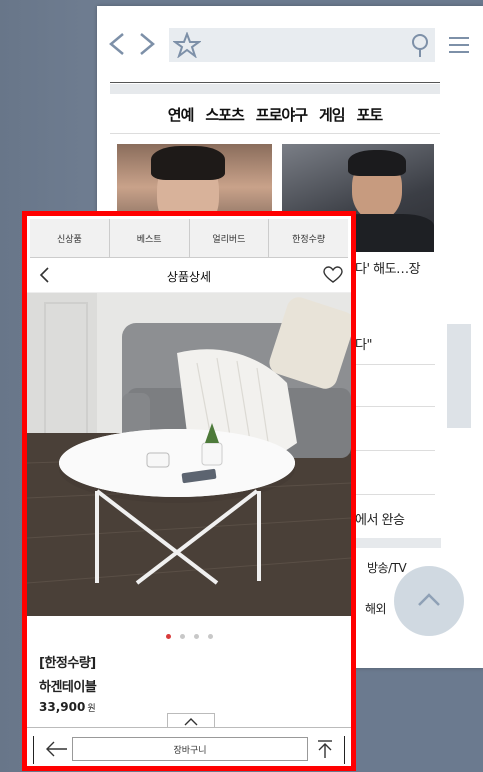 The height and width of the screenshot is (772, 483). I want to click on news-headline: 다", so click(363, 343).